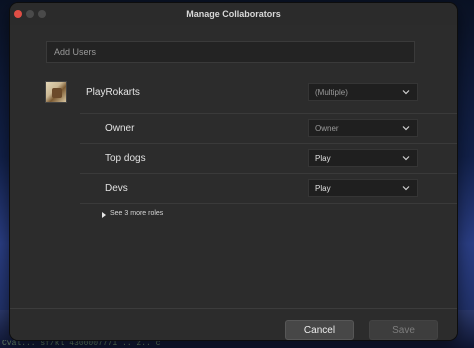 Image resolution: width=474 pixels, height=348 pixels. I want to click on save-button: Save, so click(403, 330).